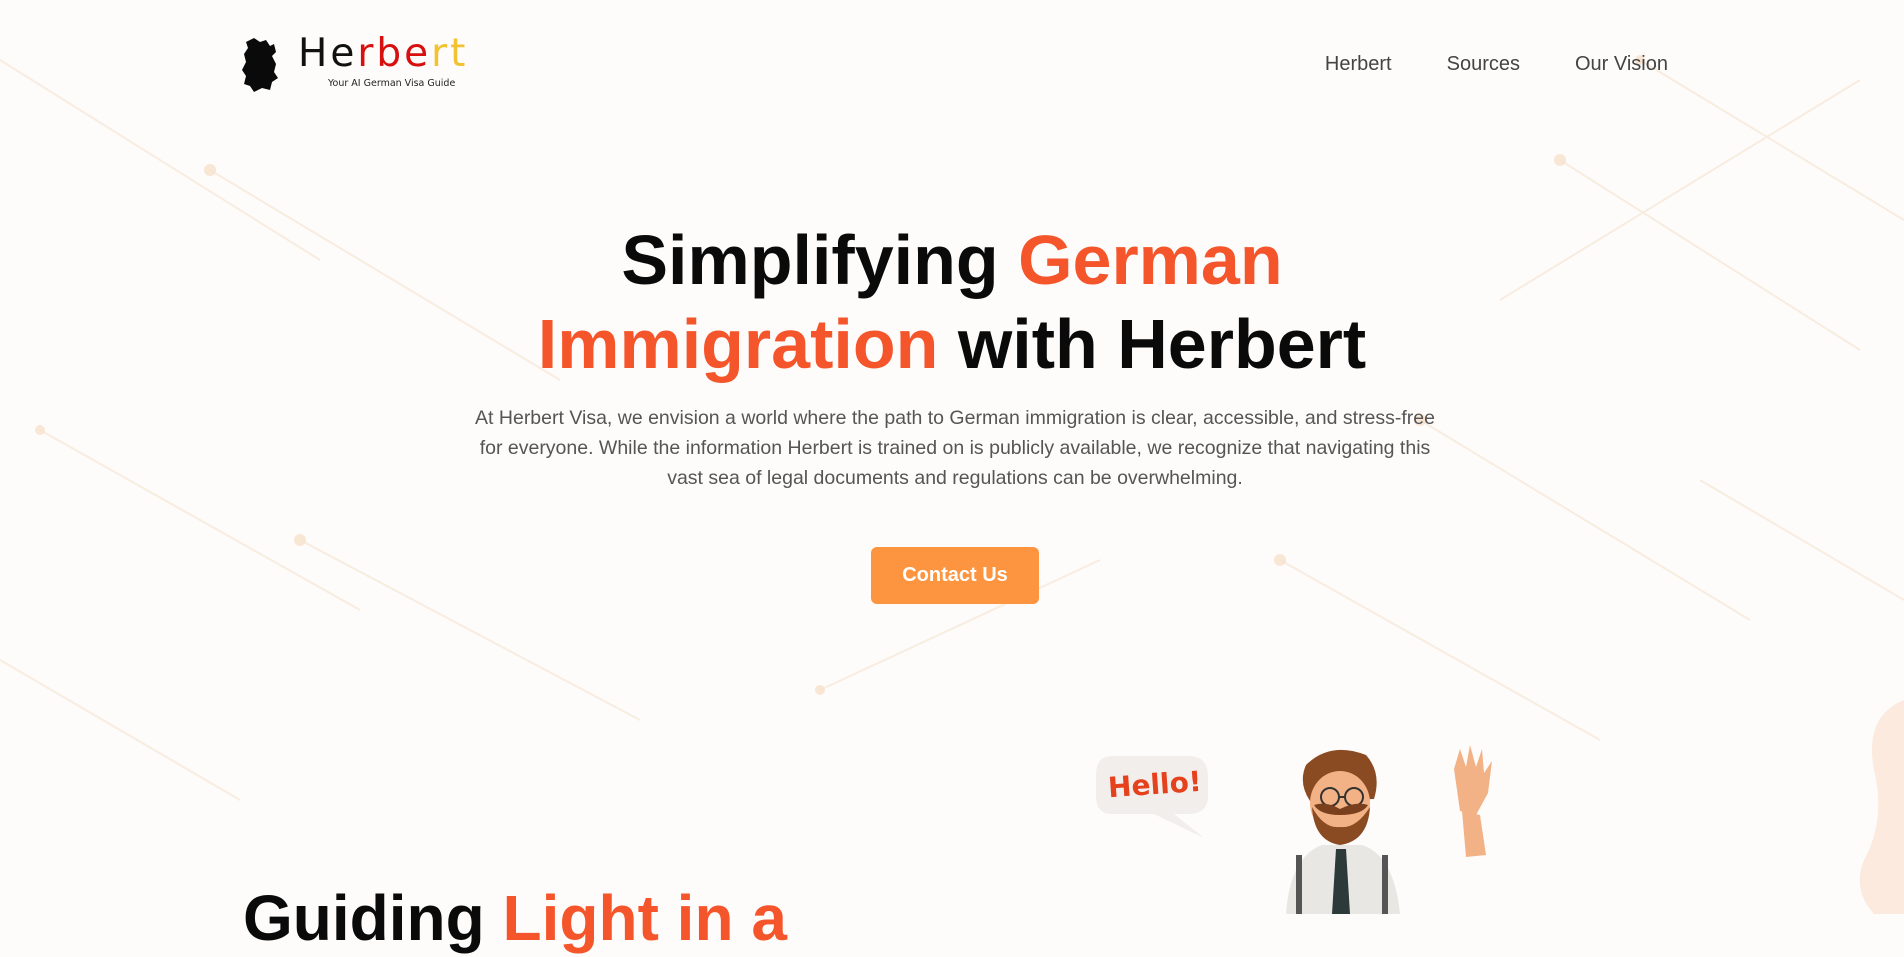 This screenshot has height=957, width=1904. I want to click on hero-title-accent-1: German, so click(1150, 260).